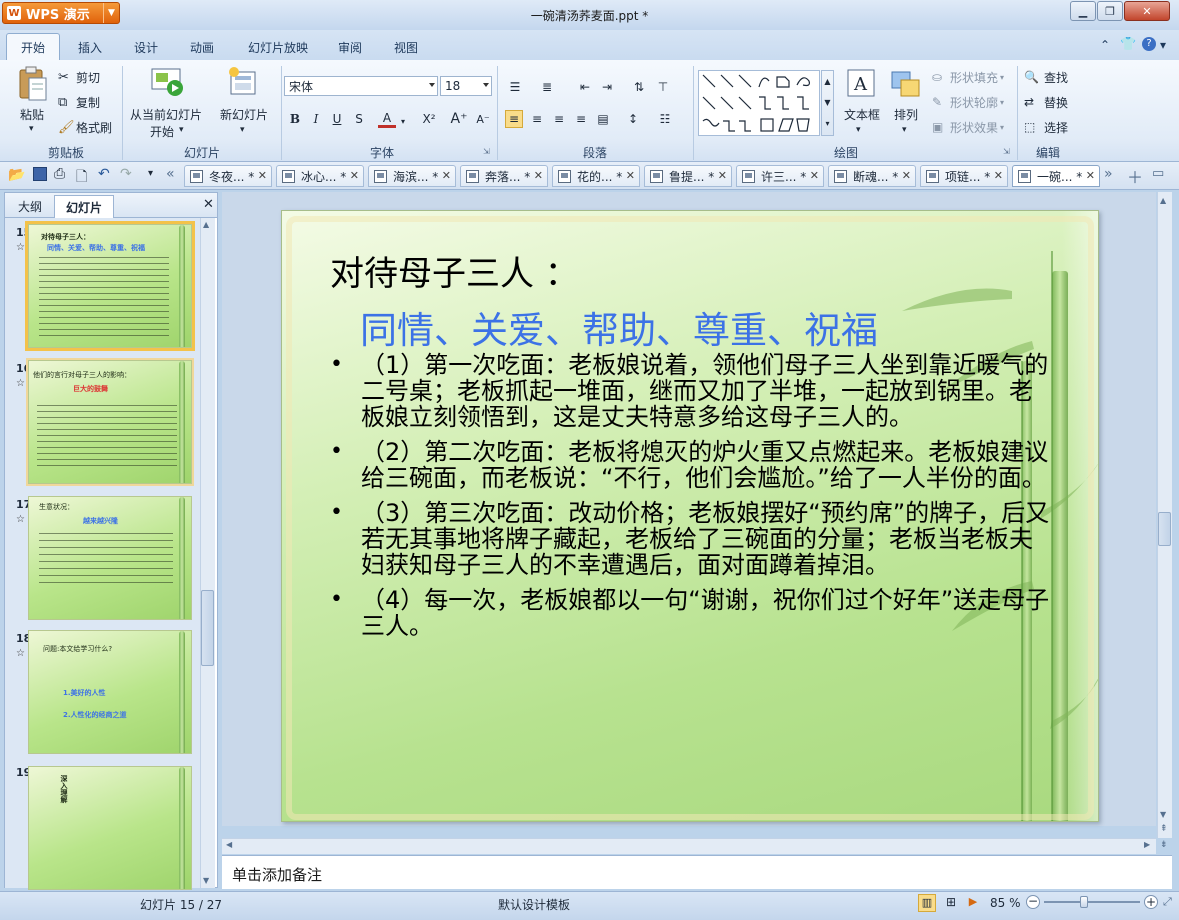 The width and height of the screenshot is (1179, 920). What do you see at coordinates (88, 77) in the screenshot?
I see `cut-button: ✂ 剪切` at bounding box center [88, 77].